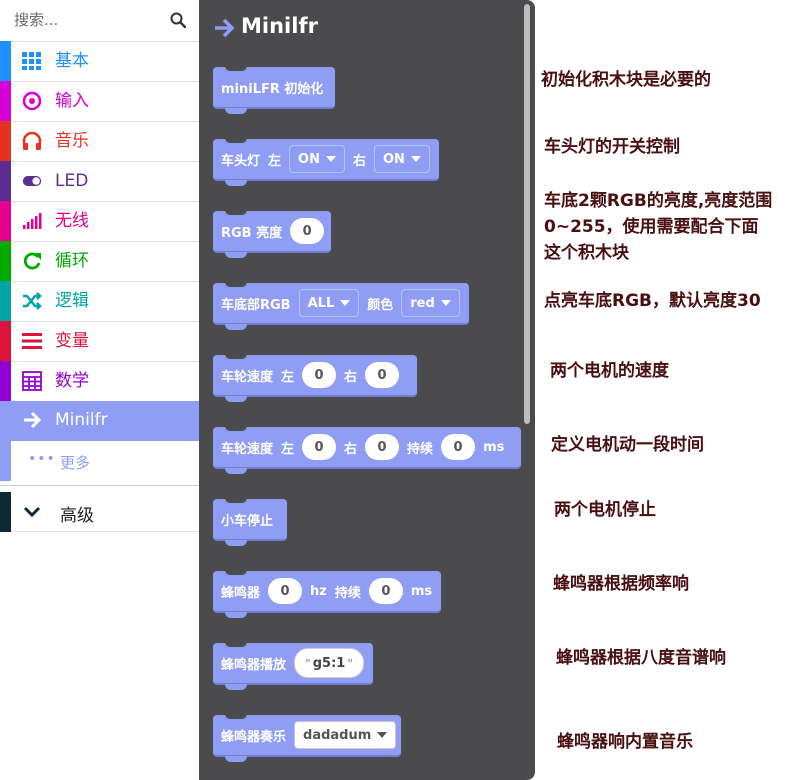 The height and width of the screenshot is (780, 796). Describe the element at coordinates (99, 221) in the screenshot. I see `category-radio: 无线` at that location.